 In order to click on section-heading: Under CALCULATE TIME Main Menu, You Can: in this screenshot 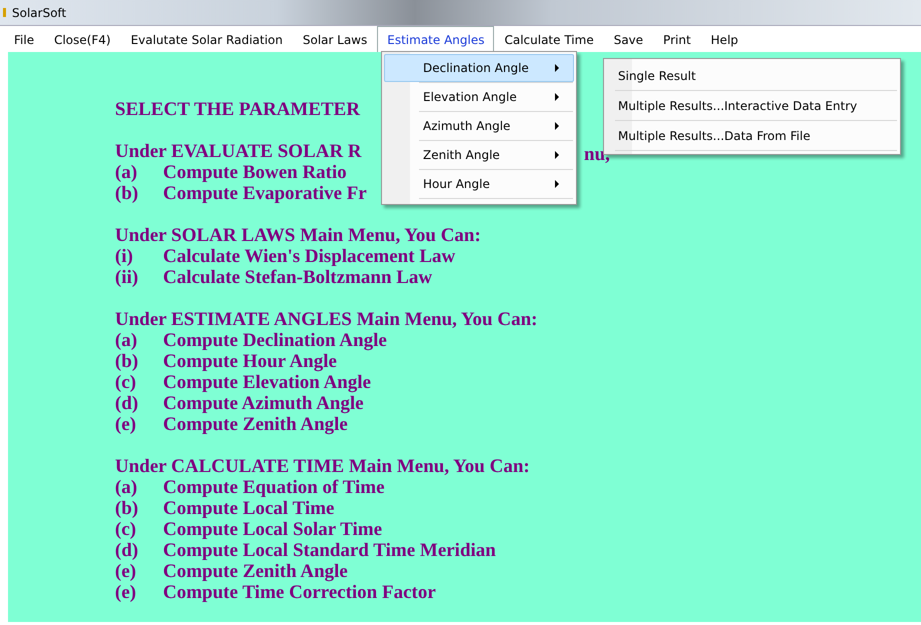, I will do `click(322, 466)`.